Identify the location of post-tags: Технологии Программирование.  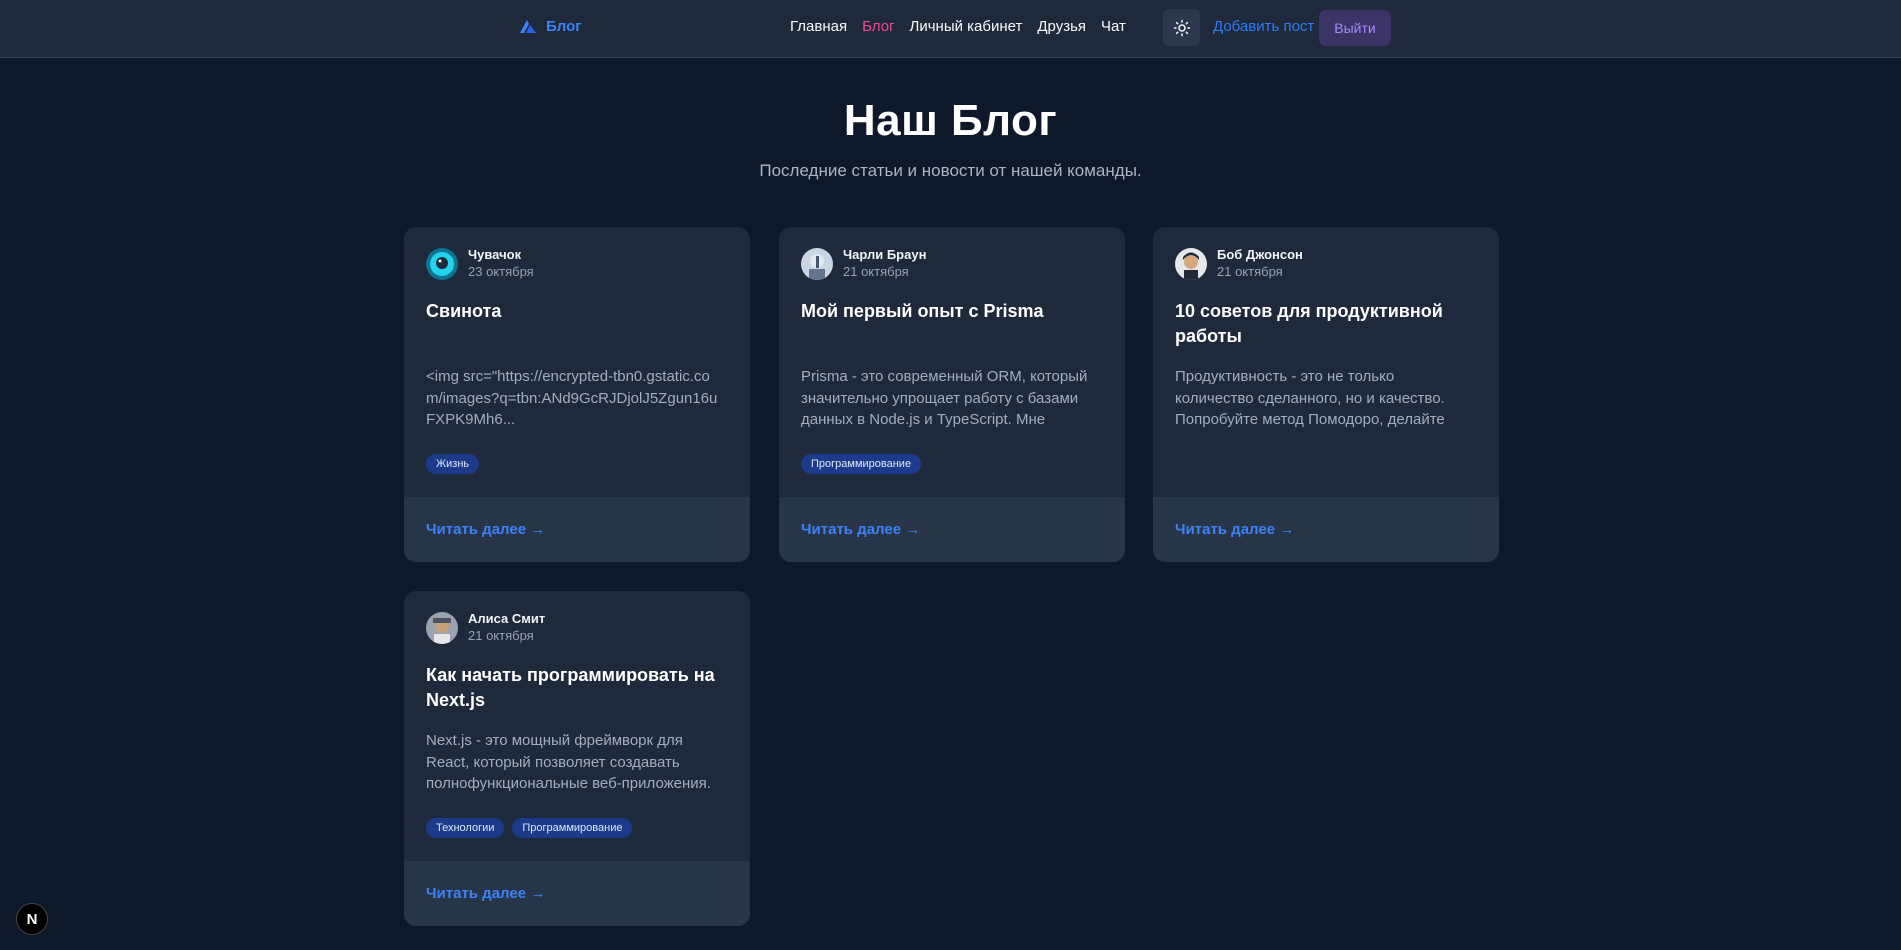
(529, 828).